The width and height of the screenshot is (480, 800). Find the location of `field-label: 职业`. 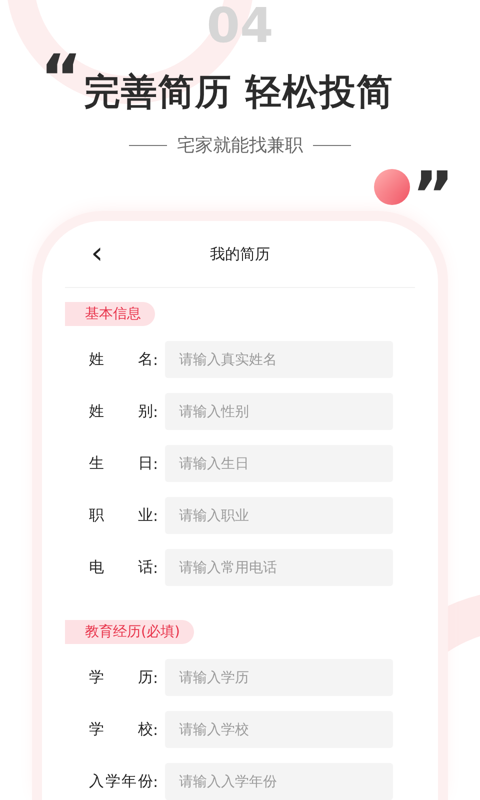

field-label: 职业 is located at coordinates (121, 515).